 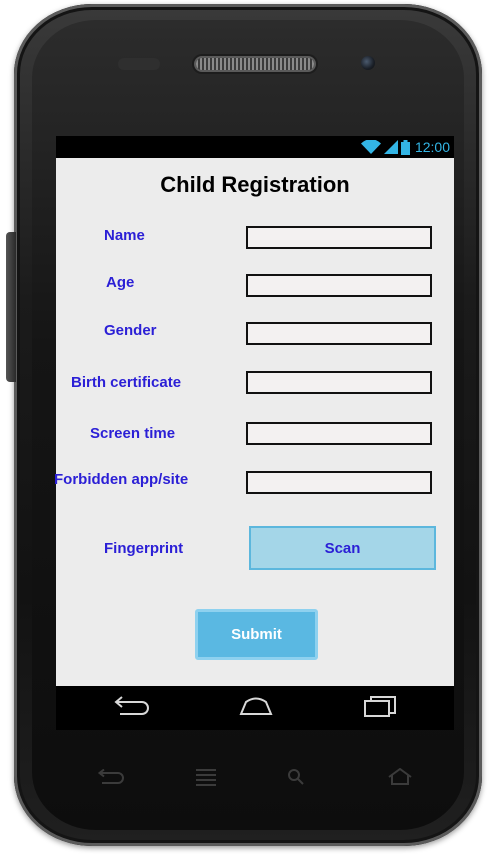 I want to click on proximity-sensor, so click(x=139, y=64).